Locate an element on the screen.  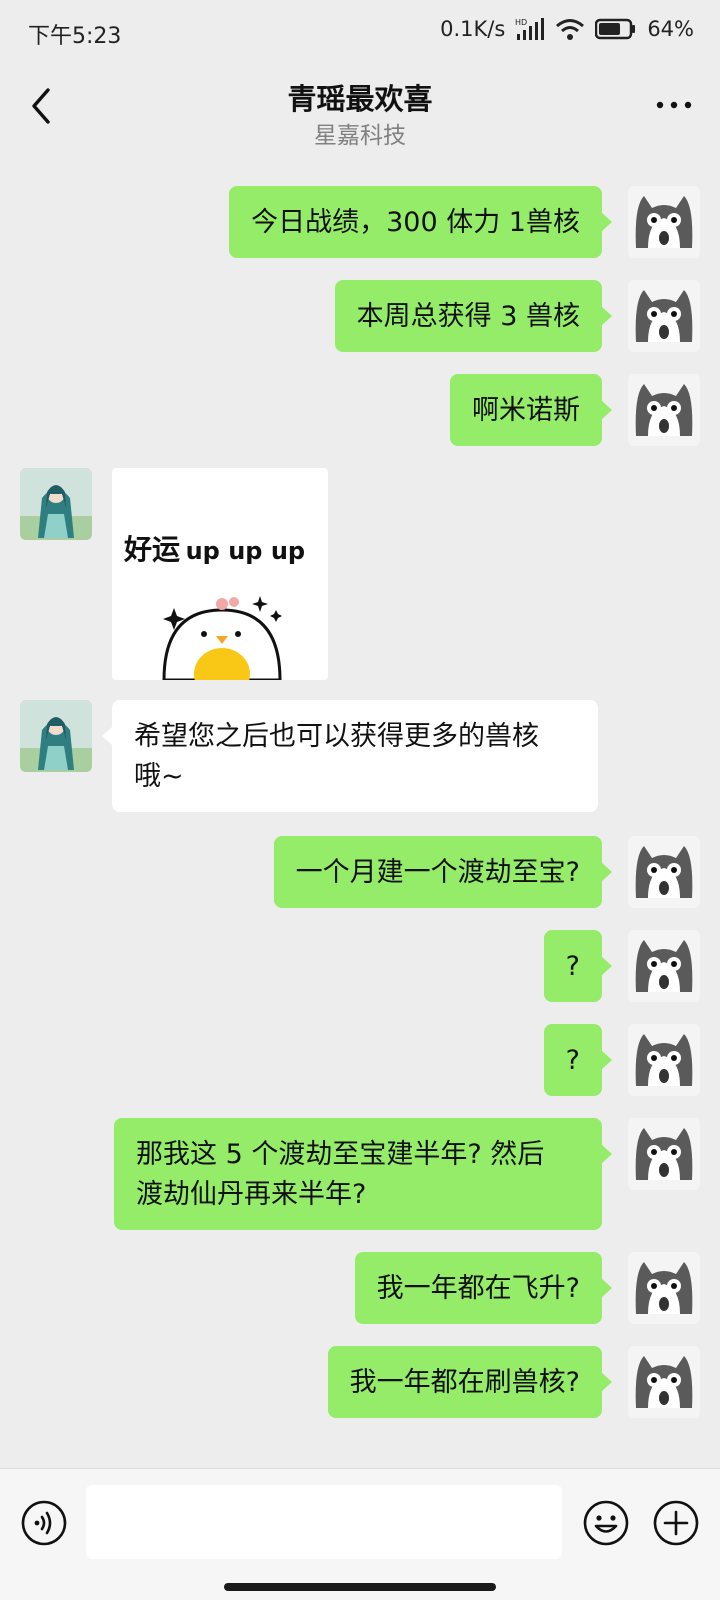
message-text: 今日战绩，300 体力 1兽核 is located at coordinates (415, 222).